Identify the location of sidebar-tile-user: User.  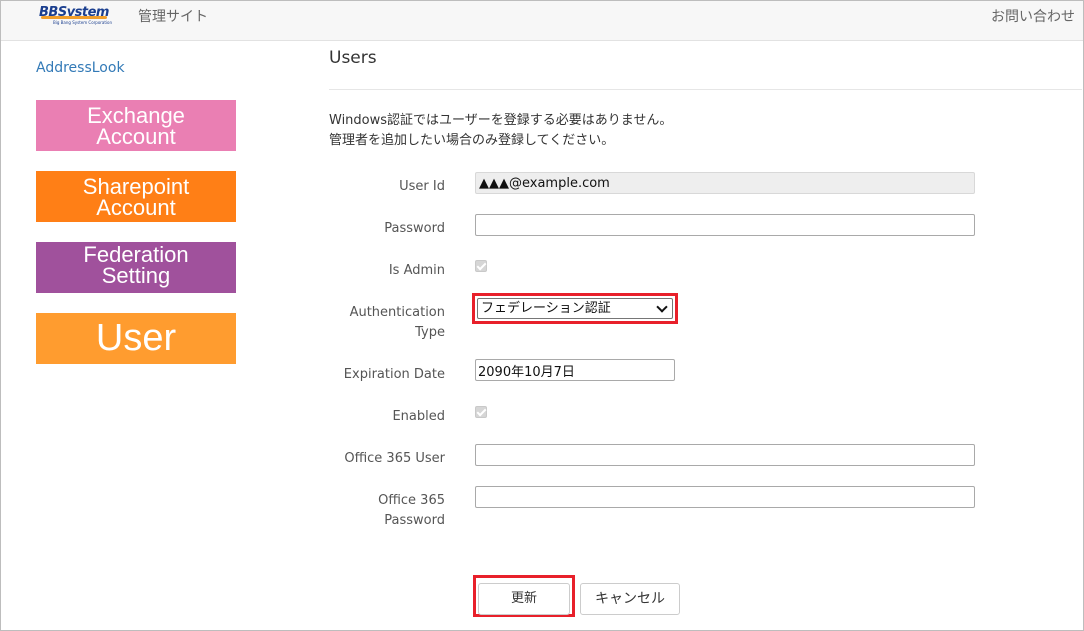
(136, 338).